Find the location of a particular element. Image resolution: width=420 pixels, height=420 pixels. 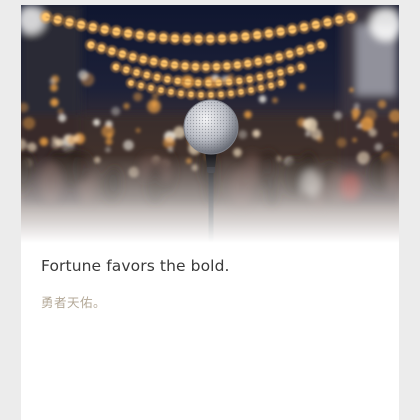

quote-translation: 勇者天佑。 is located at coordinates (74, 302).